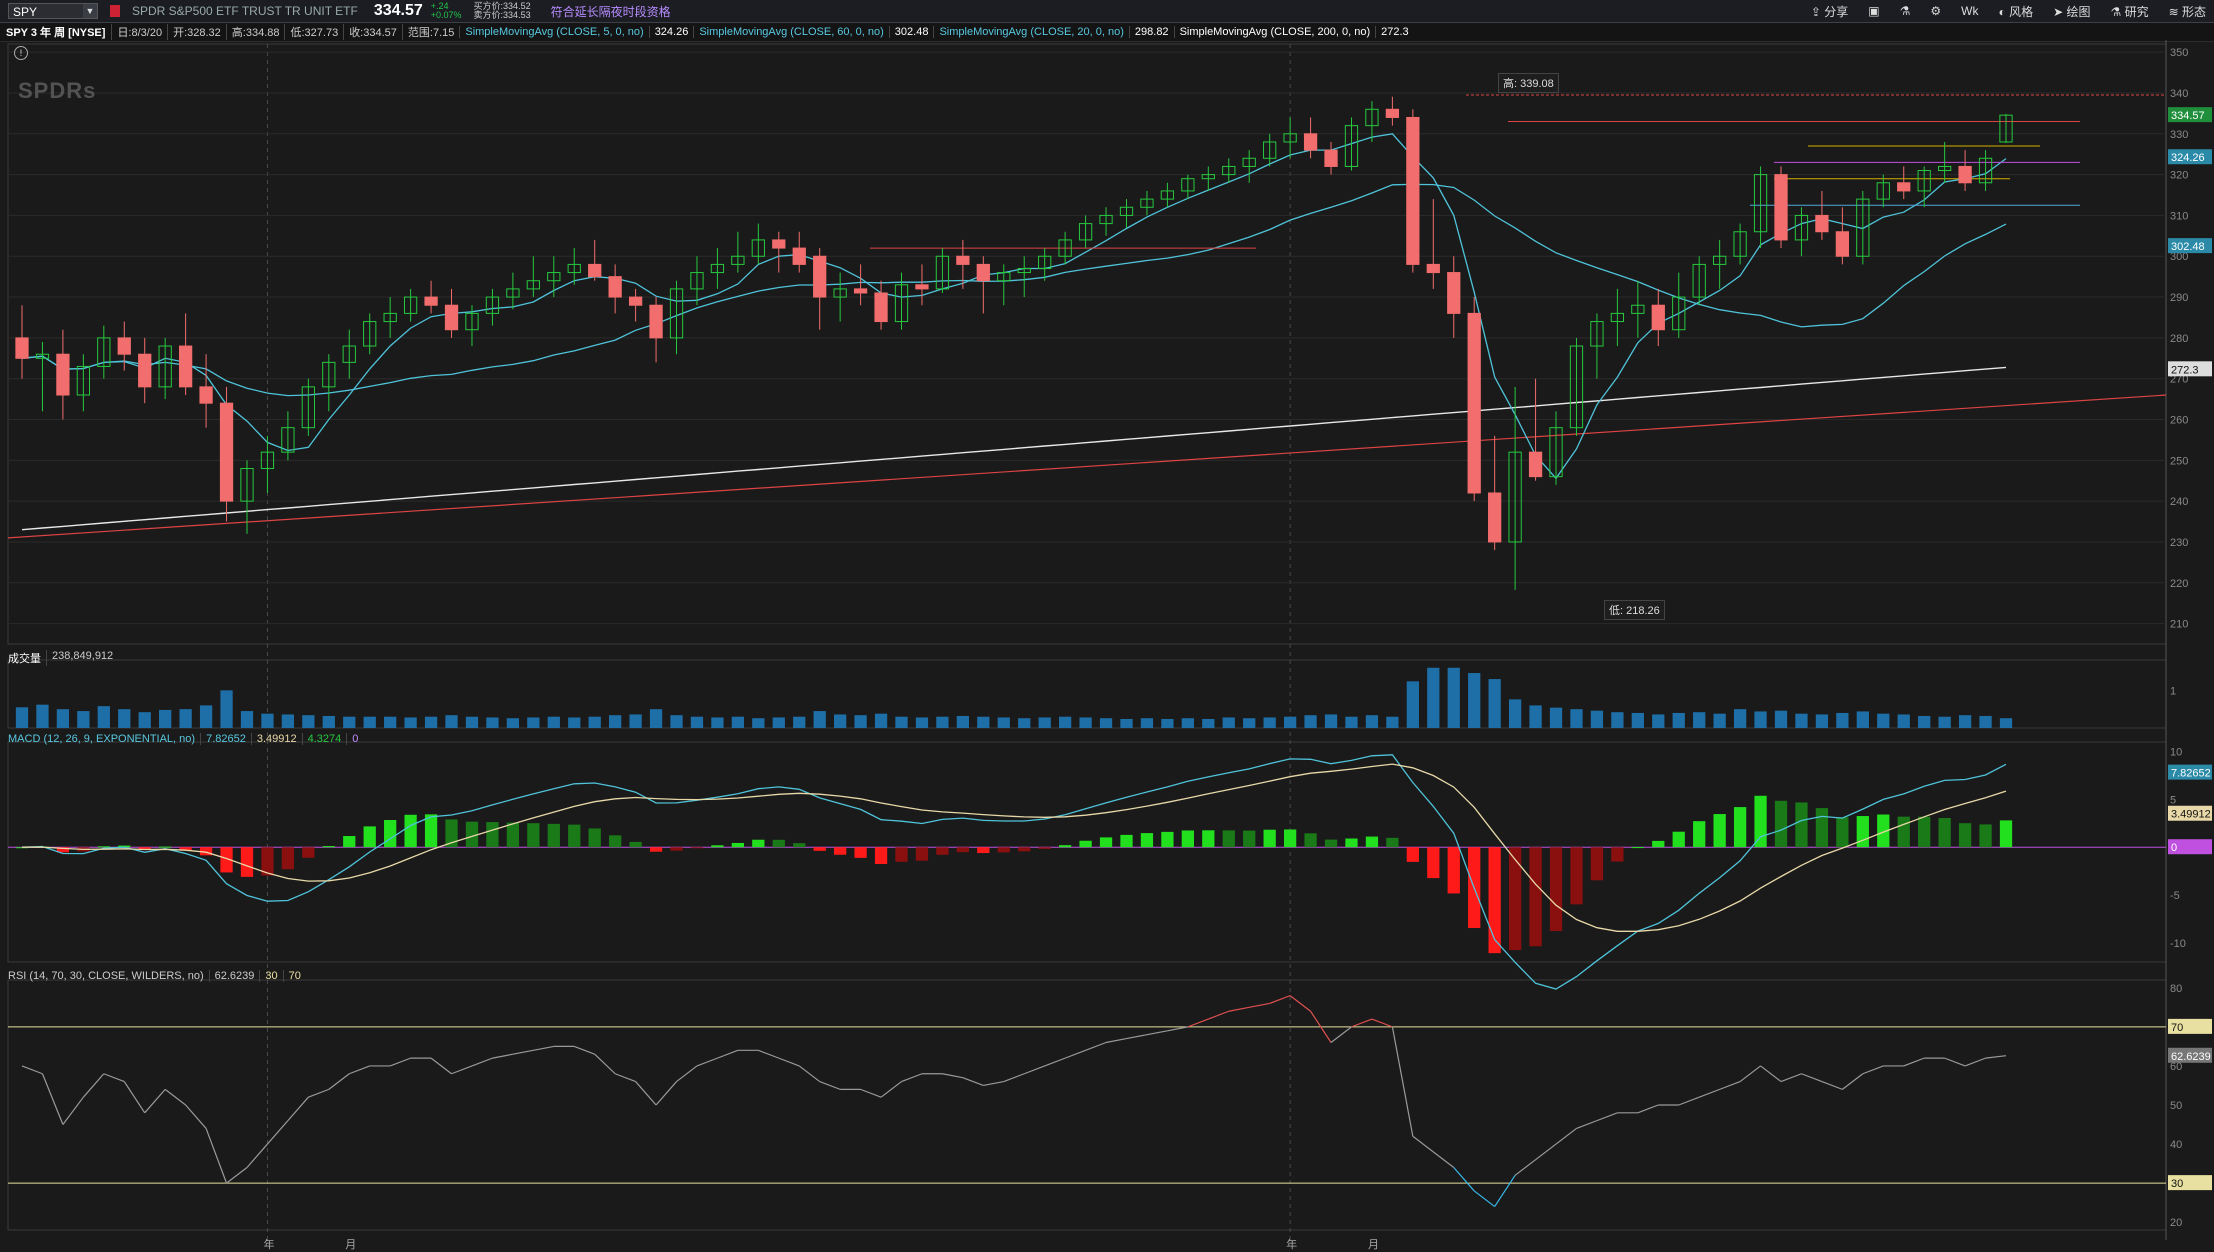 The width and height of the screenshot is (2214, 1252). I want to click on share-button: ⇪ 分享, so click(1829, 11).